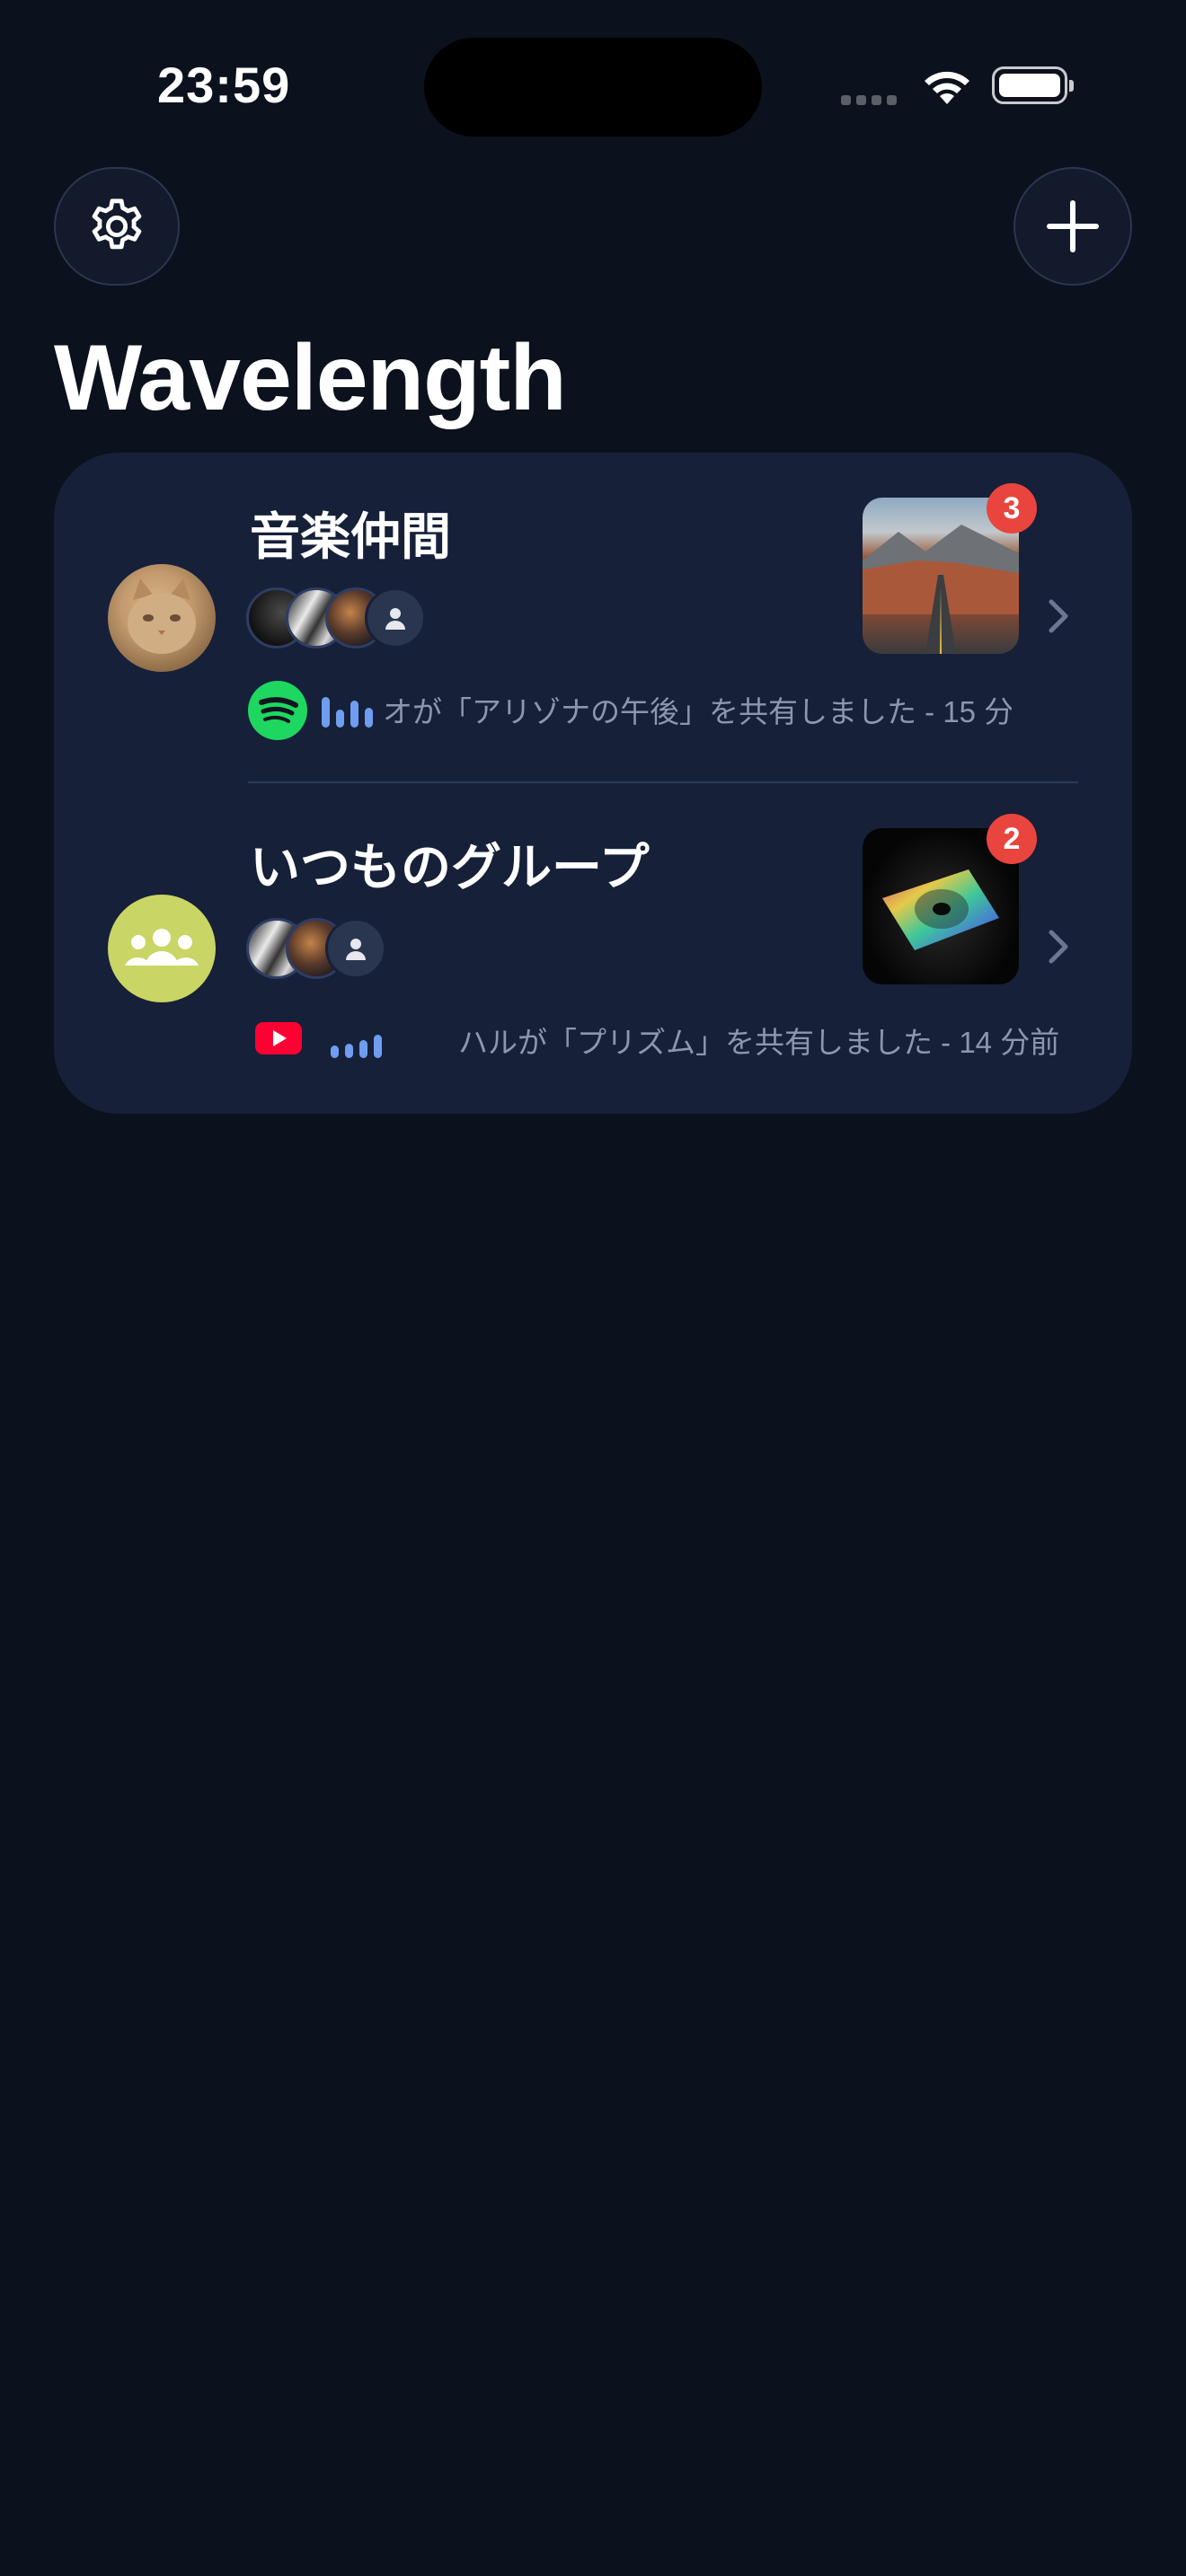 The image size is (1186, 2576). Describe the element at coordinates (1033, 85) in the screenshot. I see `battery-icon` at that location.